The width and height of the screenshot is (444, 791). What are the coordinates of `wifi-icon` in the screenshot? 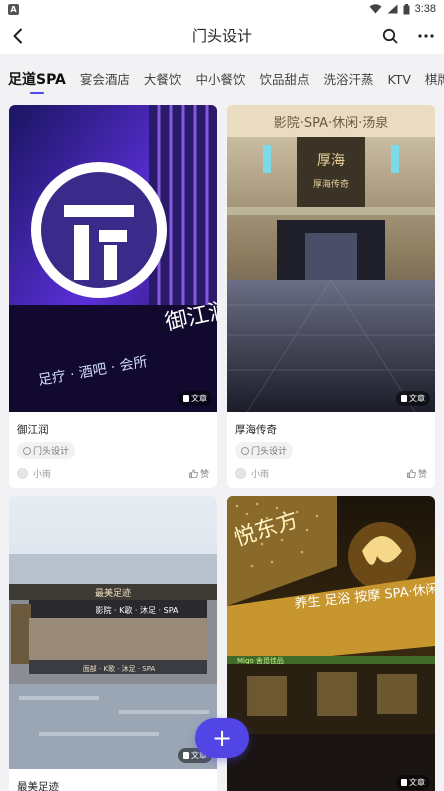 It's located at (375, 9).